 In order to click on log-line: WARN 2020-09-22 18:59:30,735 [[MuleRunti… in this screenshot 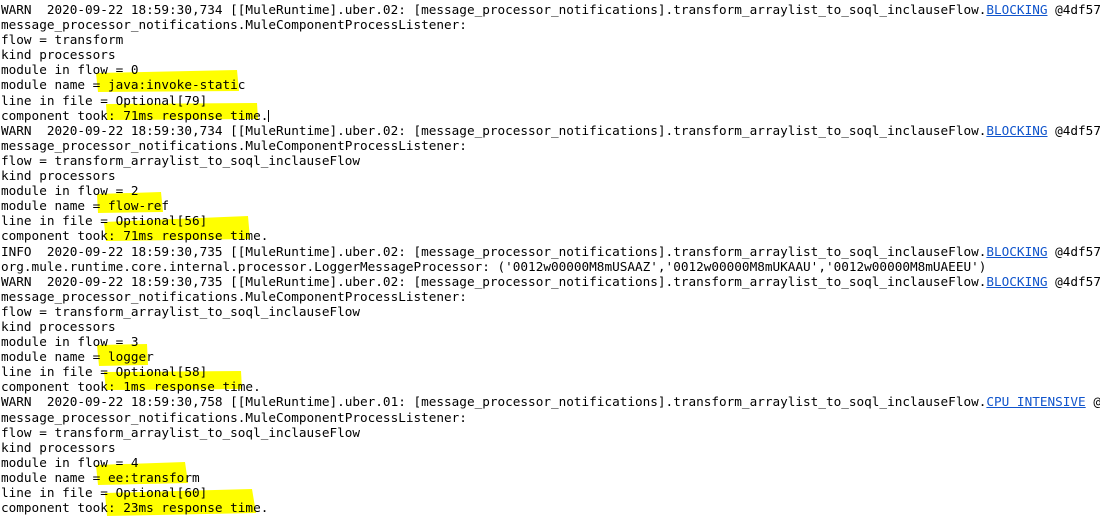, I will do `click(550, 281)`.